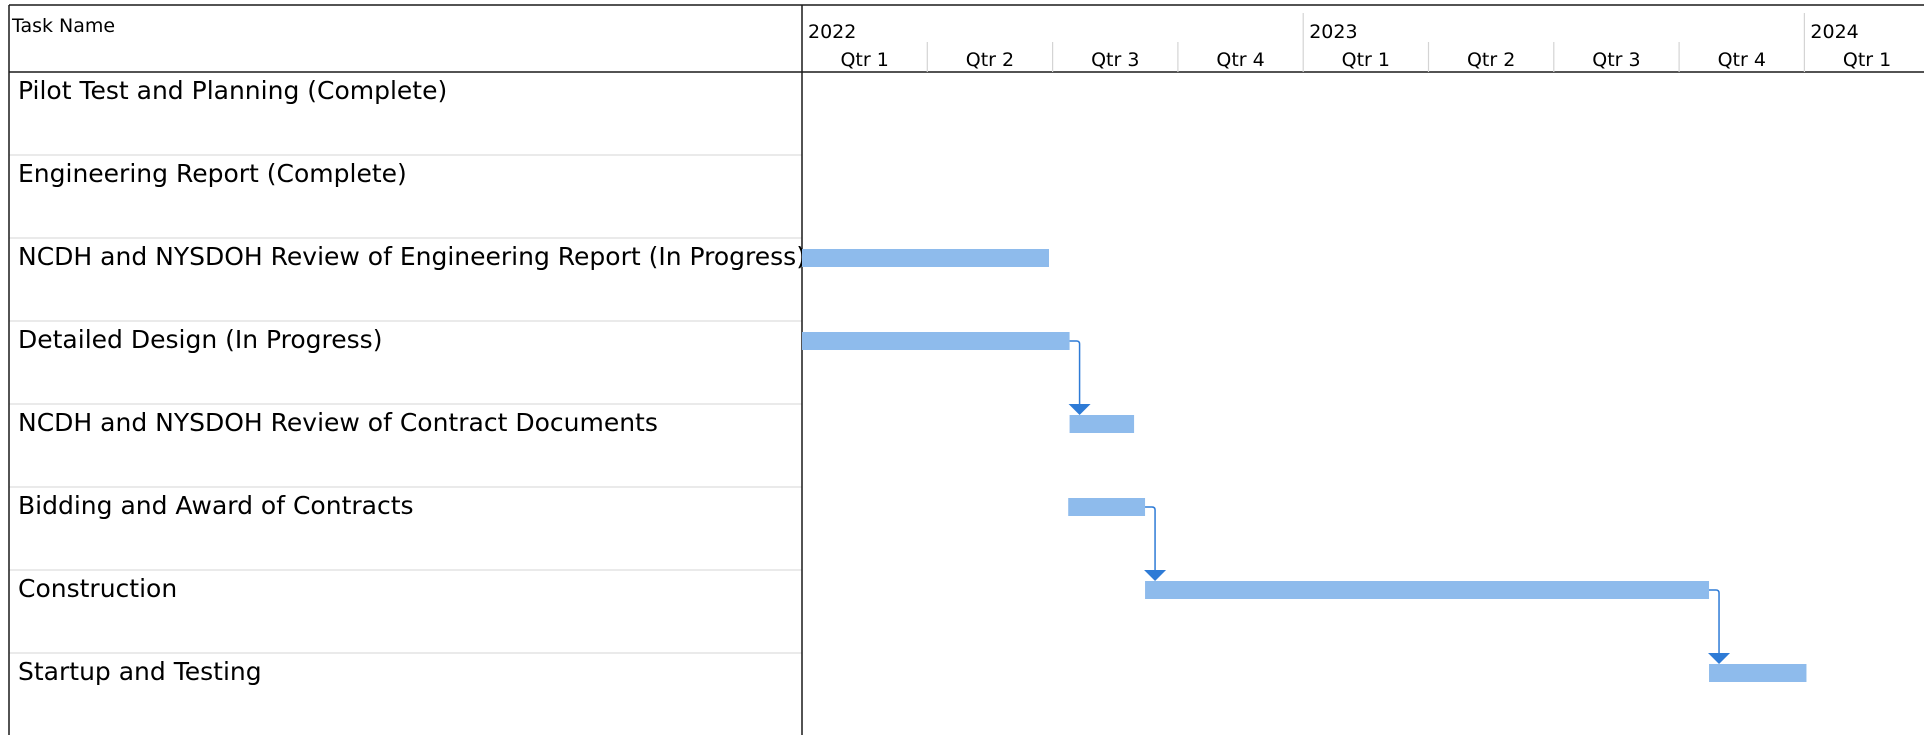  I want to click on task-name: Detailed Design (In Progress), so click(200, 339).